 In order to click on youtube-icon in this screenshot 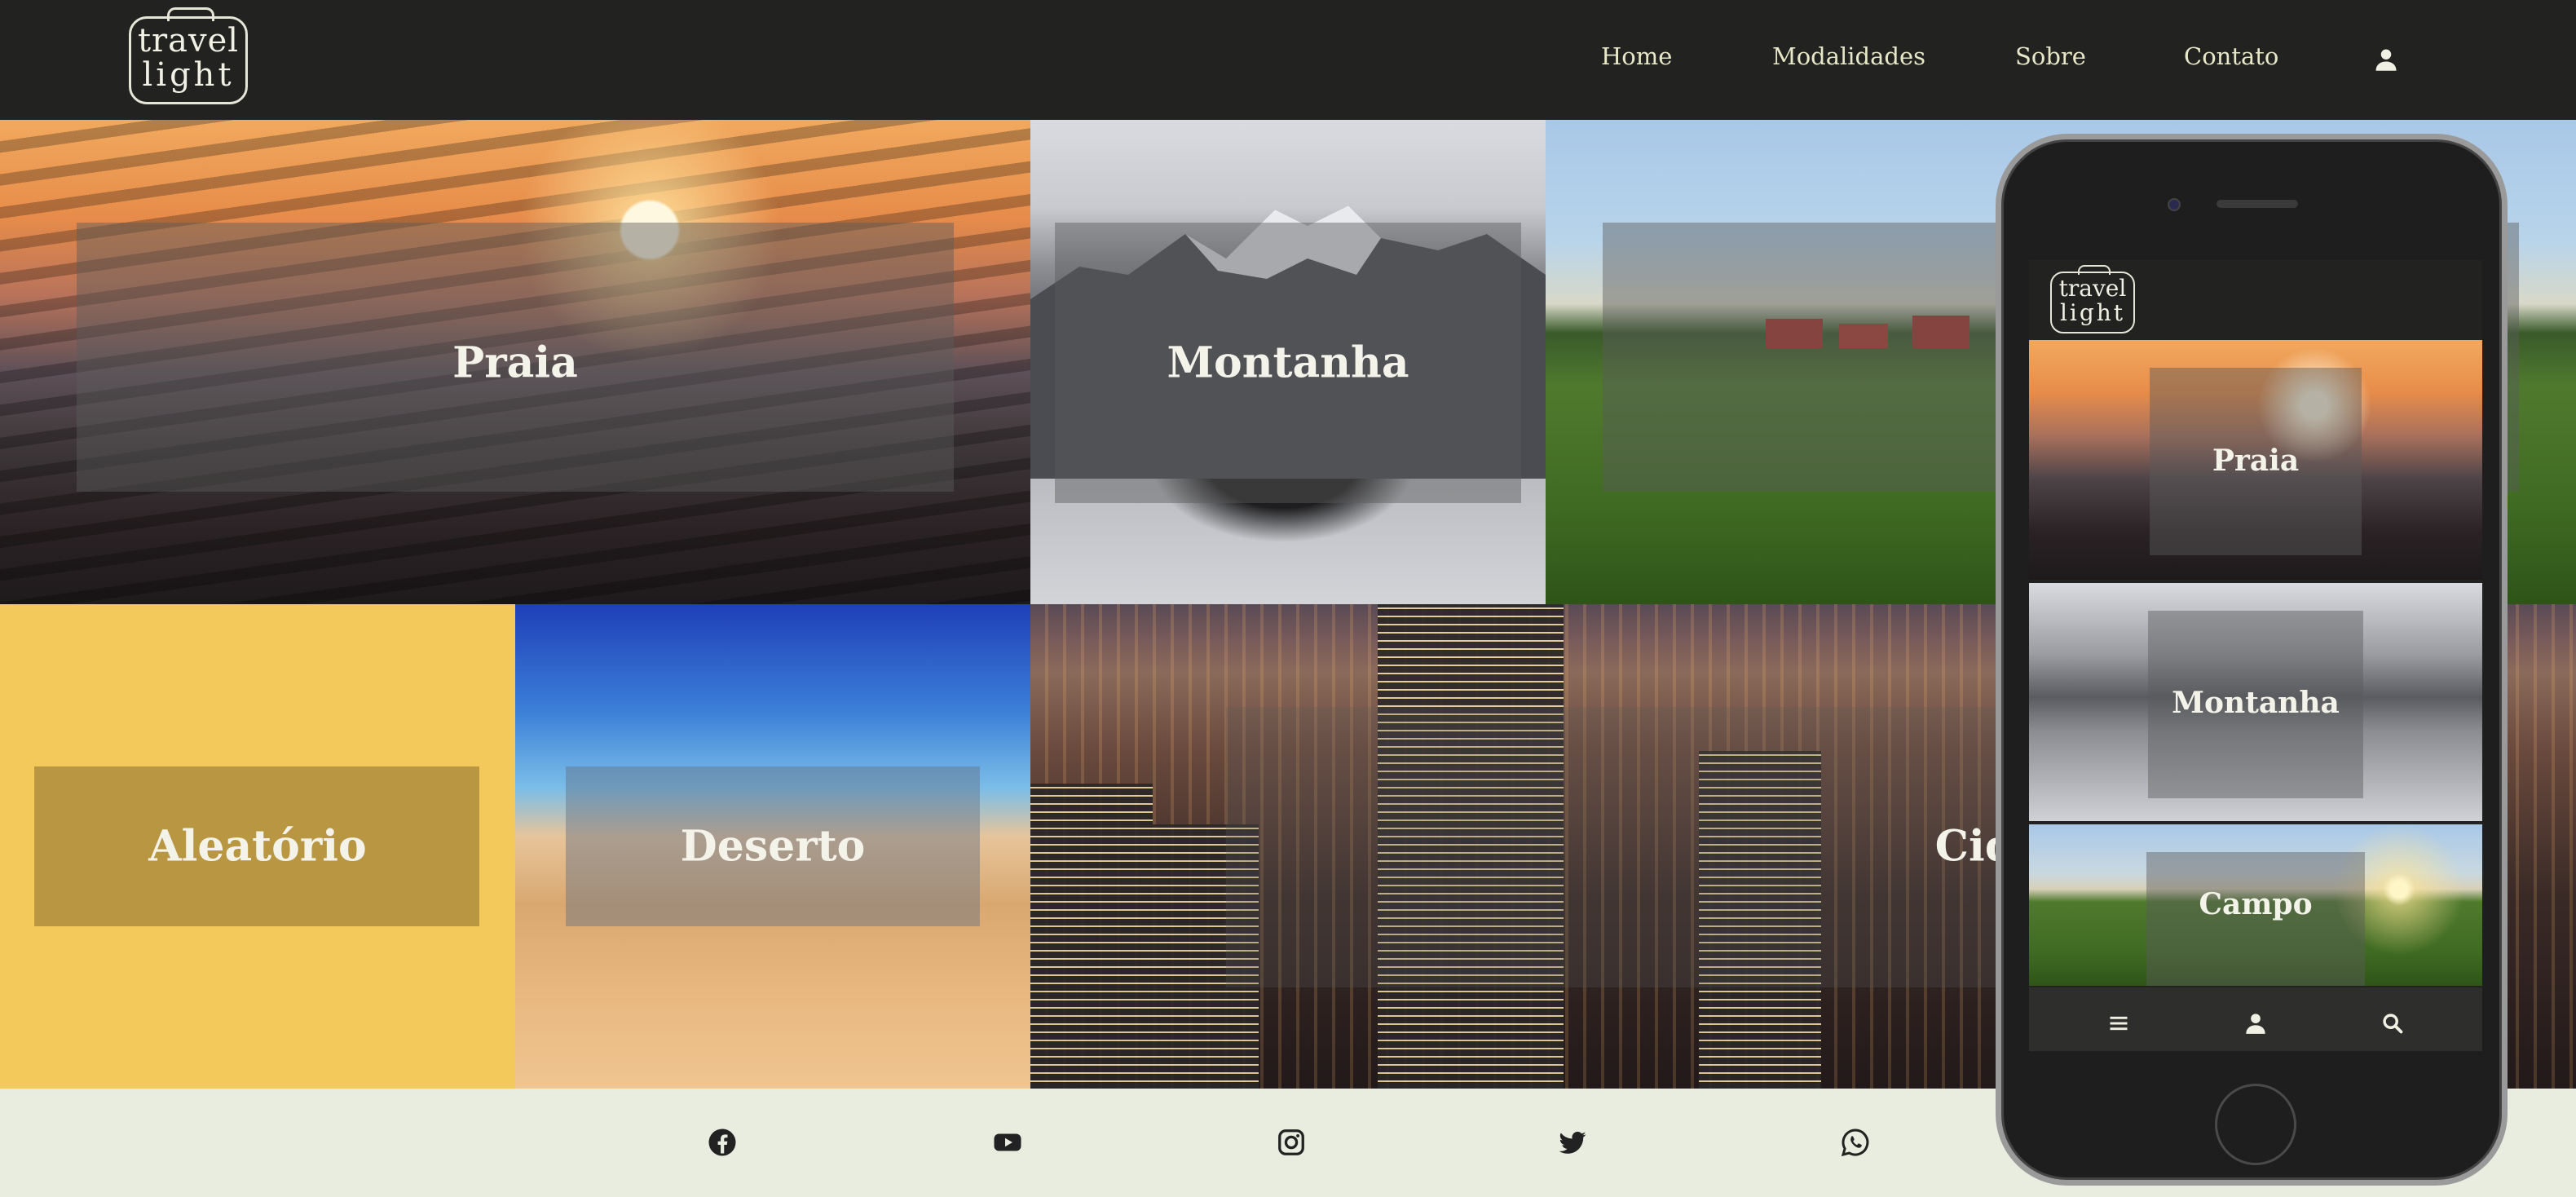, I will do `click(1007, 1142)`.